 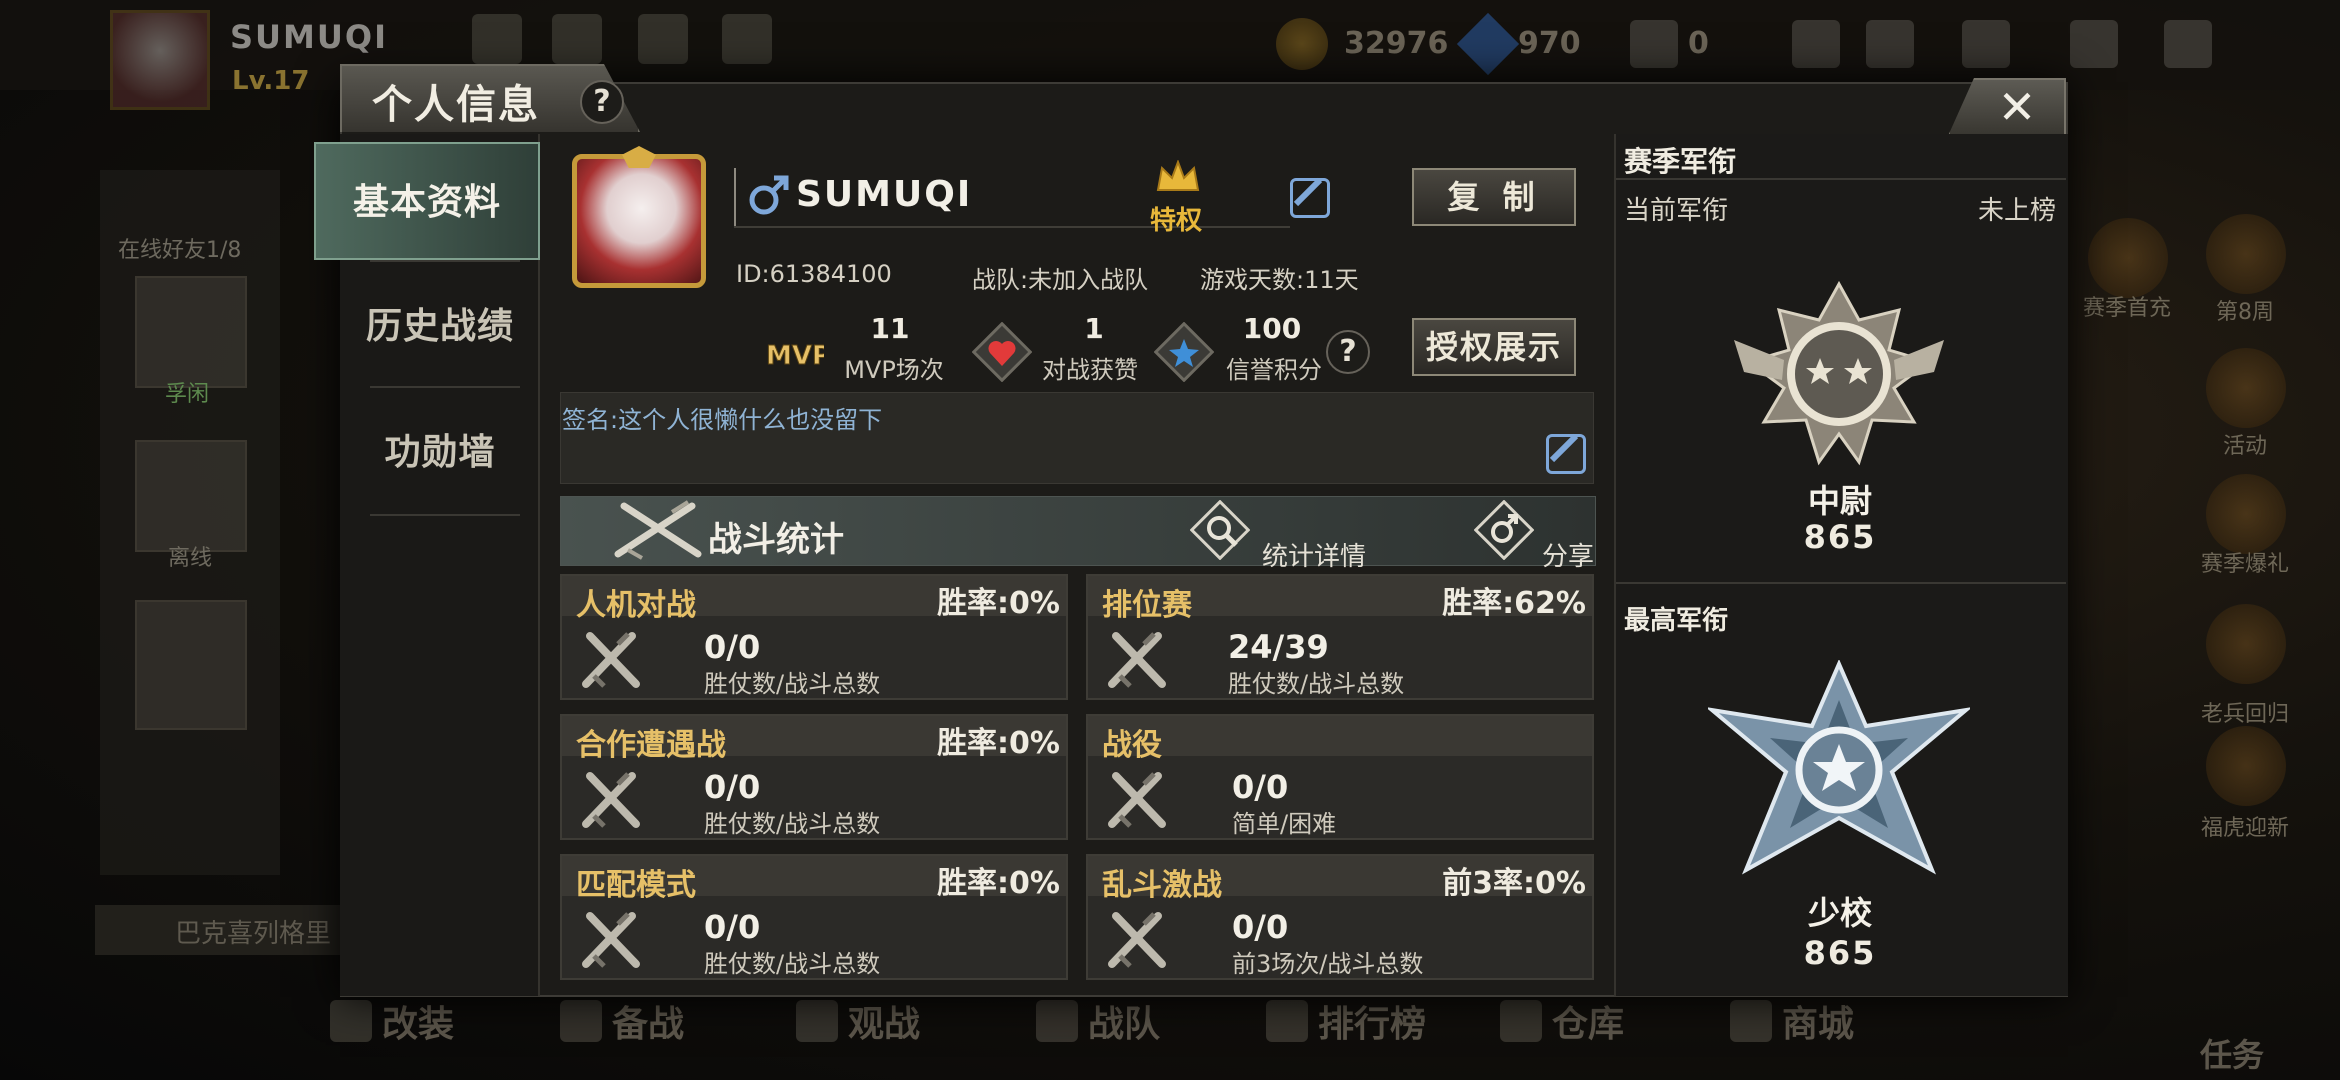 I want to click on name-divider, so click(x=735, y=197).